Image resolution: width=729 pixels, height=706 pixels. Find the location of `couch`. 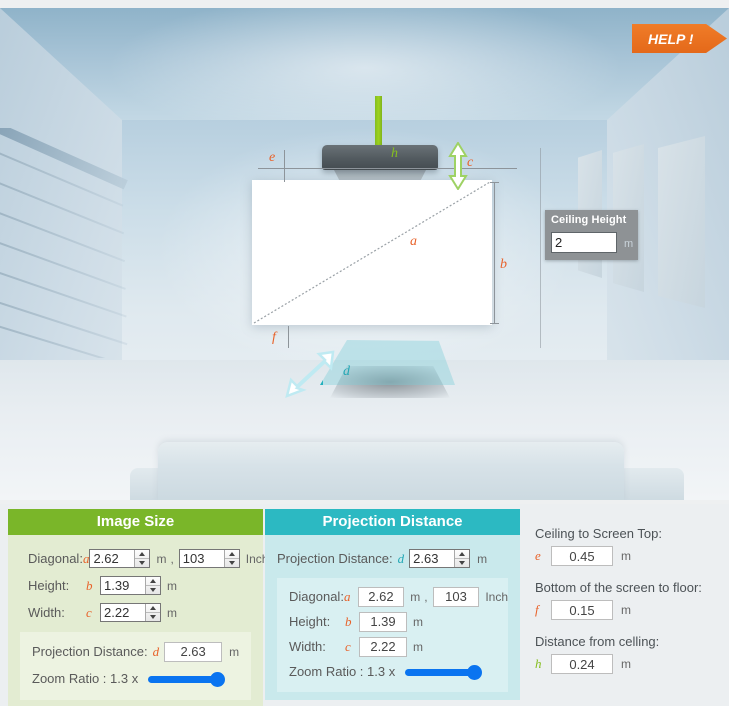

couch is located at coordinates (391, 471).